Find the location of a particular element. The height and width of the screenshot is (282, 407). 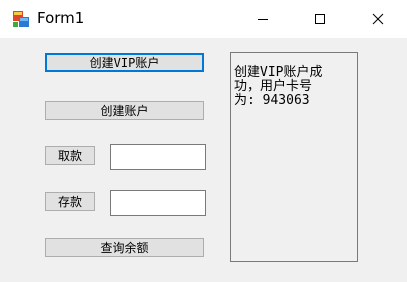

window-title: Form1 is located at coordinates (61, 18).